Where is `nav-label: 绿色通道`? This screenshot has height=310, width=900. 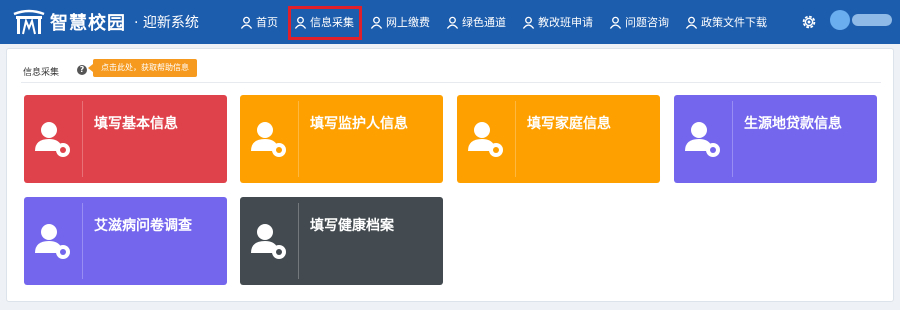 nav-label: 绿色通道 is located at coordinates (484, 22).